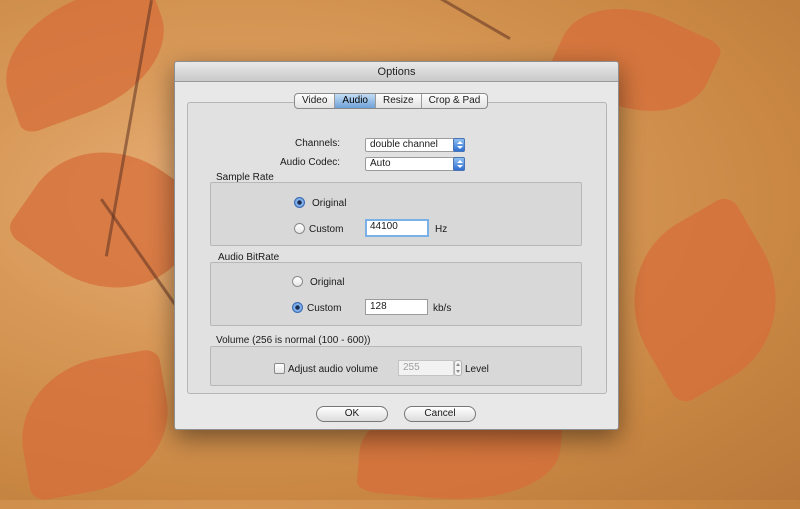 The width and height of the screenshot is (800, 509). Describe the element at coordinates (315, 101) in the screenshot. I see `tab-video: Video` at that location.